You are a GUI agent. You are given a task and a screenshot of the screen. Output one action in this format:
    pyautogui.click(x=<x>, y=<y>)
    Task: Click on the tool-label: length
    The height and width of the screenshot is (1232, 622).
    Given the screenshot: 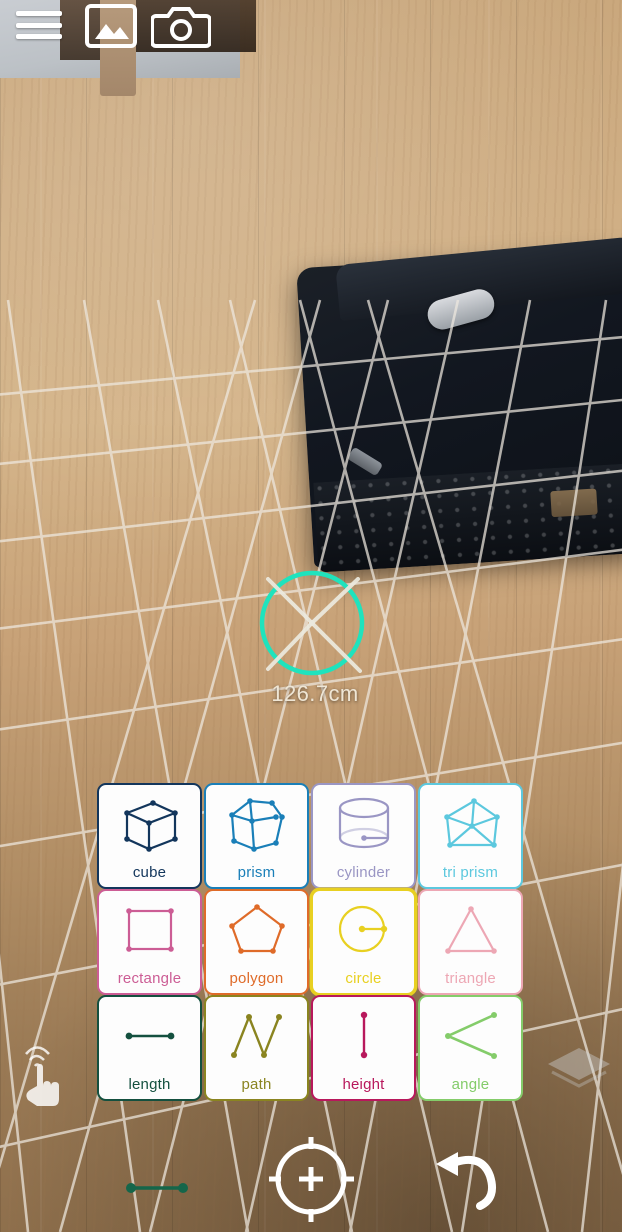 What is the action you would take?
    pyautogui.click(x=149, y=1084)
    